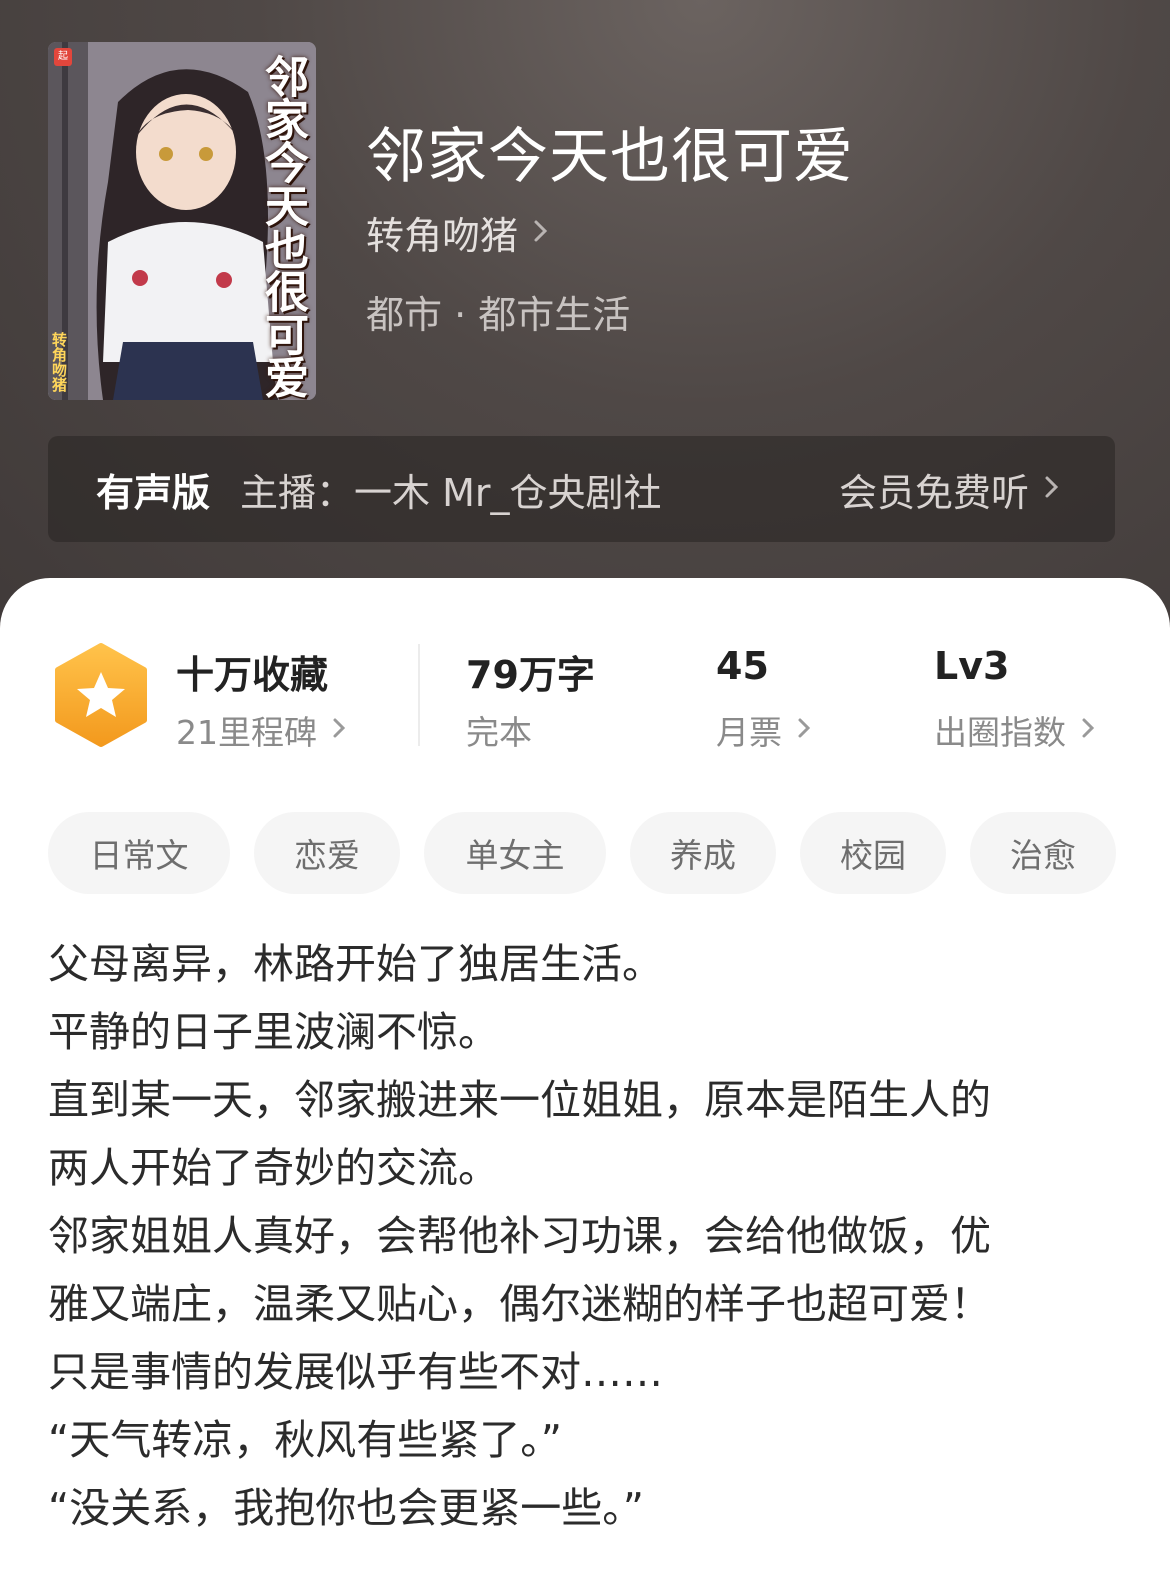 Image resolution: width=1170 pixels, height=1578 pixels. I want to click on stats-divider, so click(419, 695).